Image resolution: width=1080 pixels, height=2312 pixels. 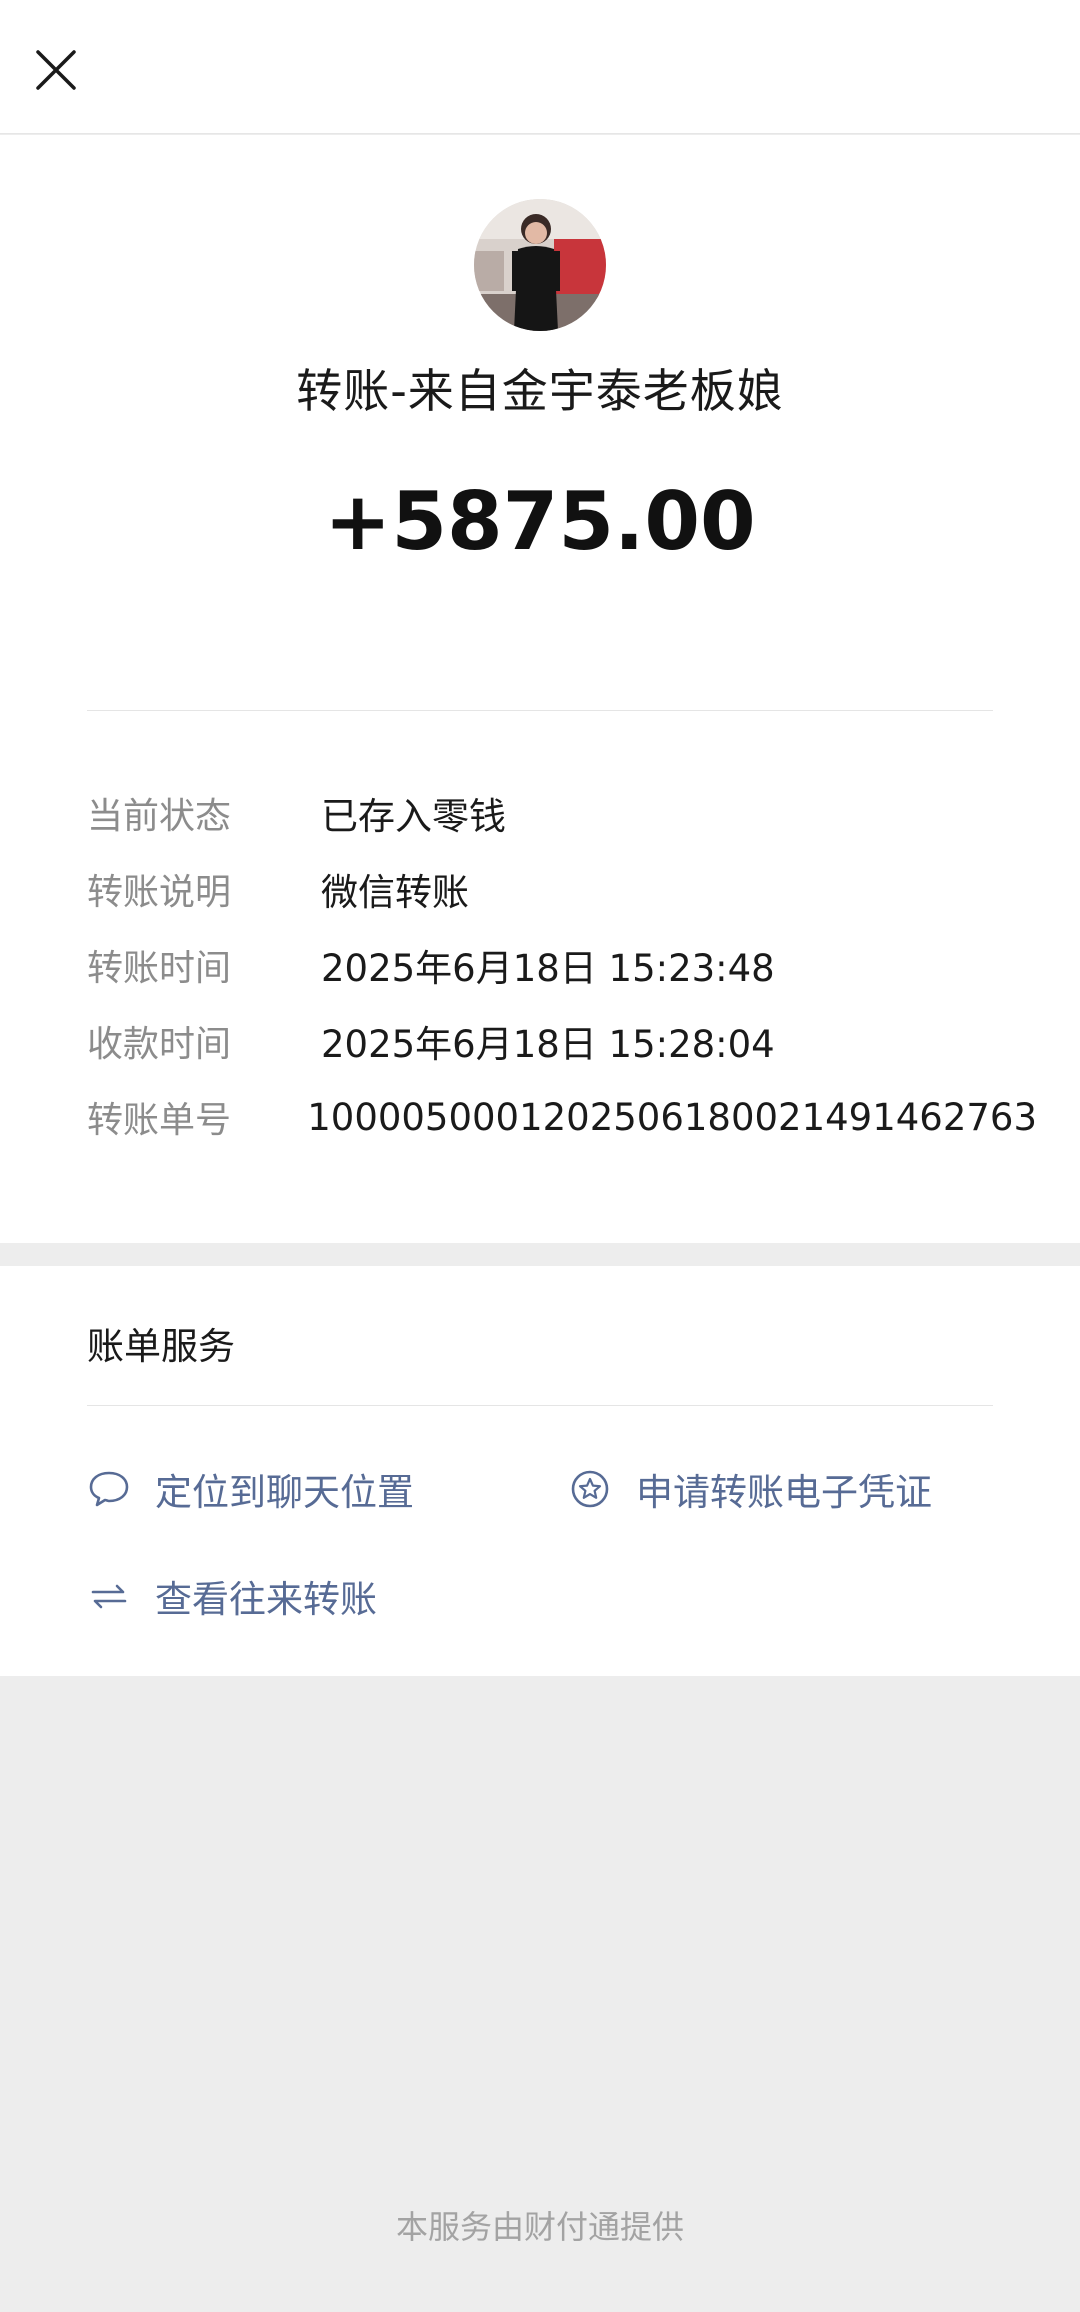 I want to click on detail-row-order-number: 转账单号 1000050001202506180021491462763, so click(x=562, y=1117).